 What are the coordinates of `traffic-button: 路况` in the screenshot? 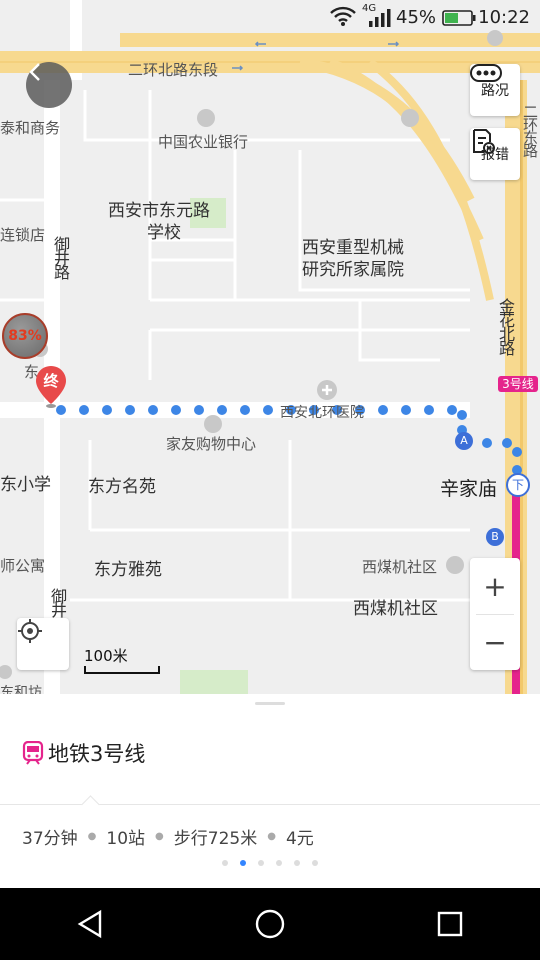 It's located at (495, 90).